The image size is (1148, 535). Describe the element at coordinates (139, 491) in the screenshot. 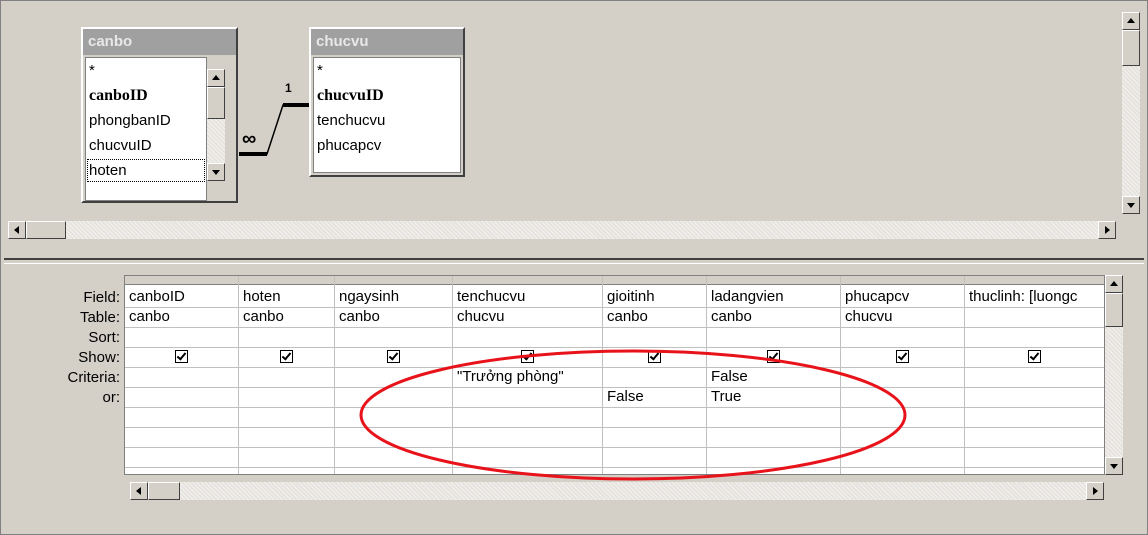

I see `grid-scroll-left-button` at that location.